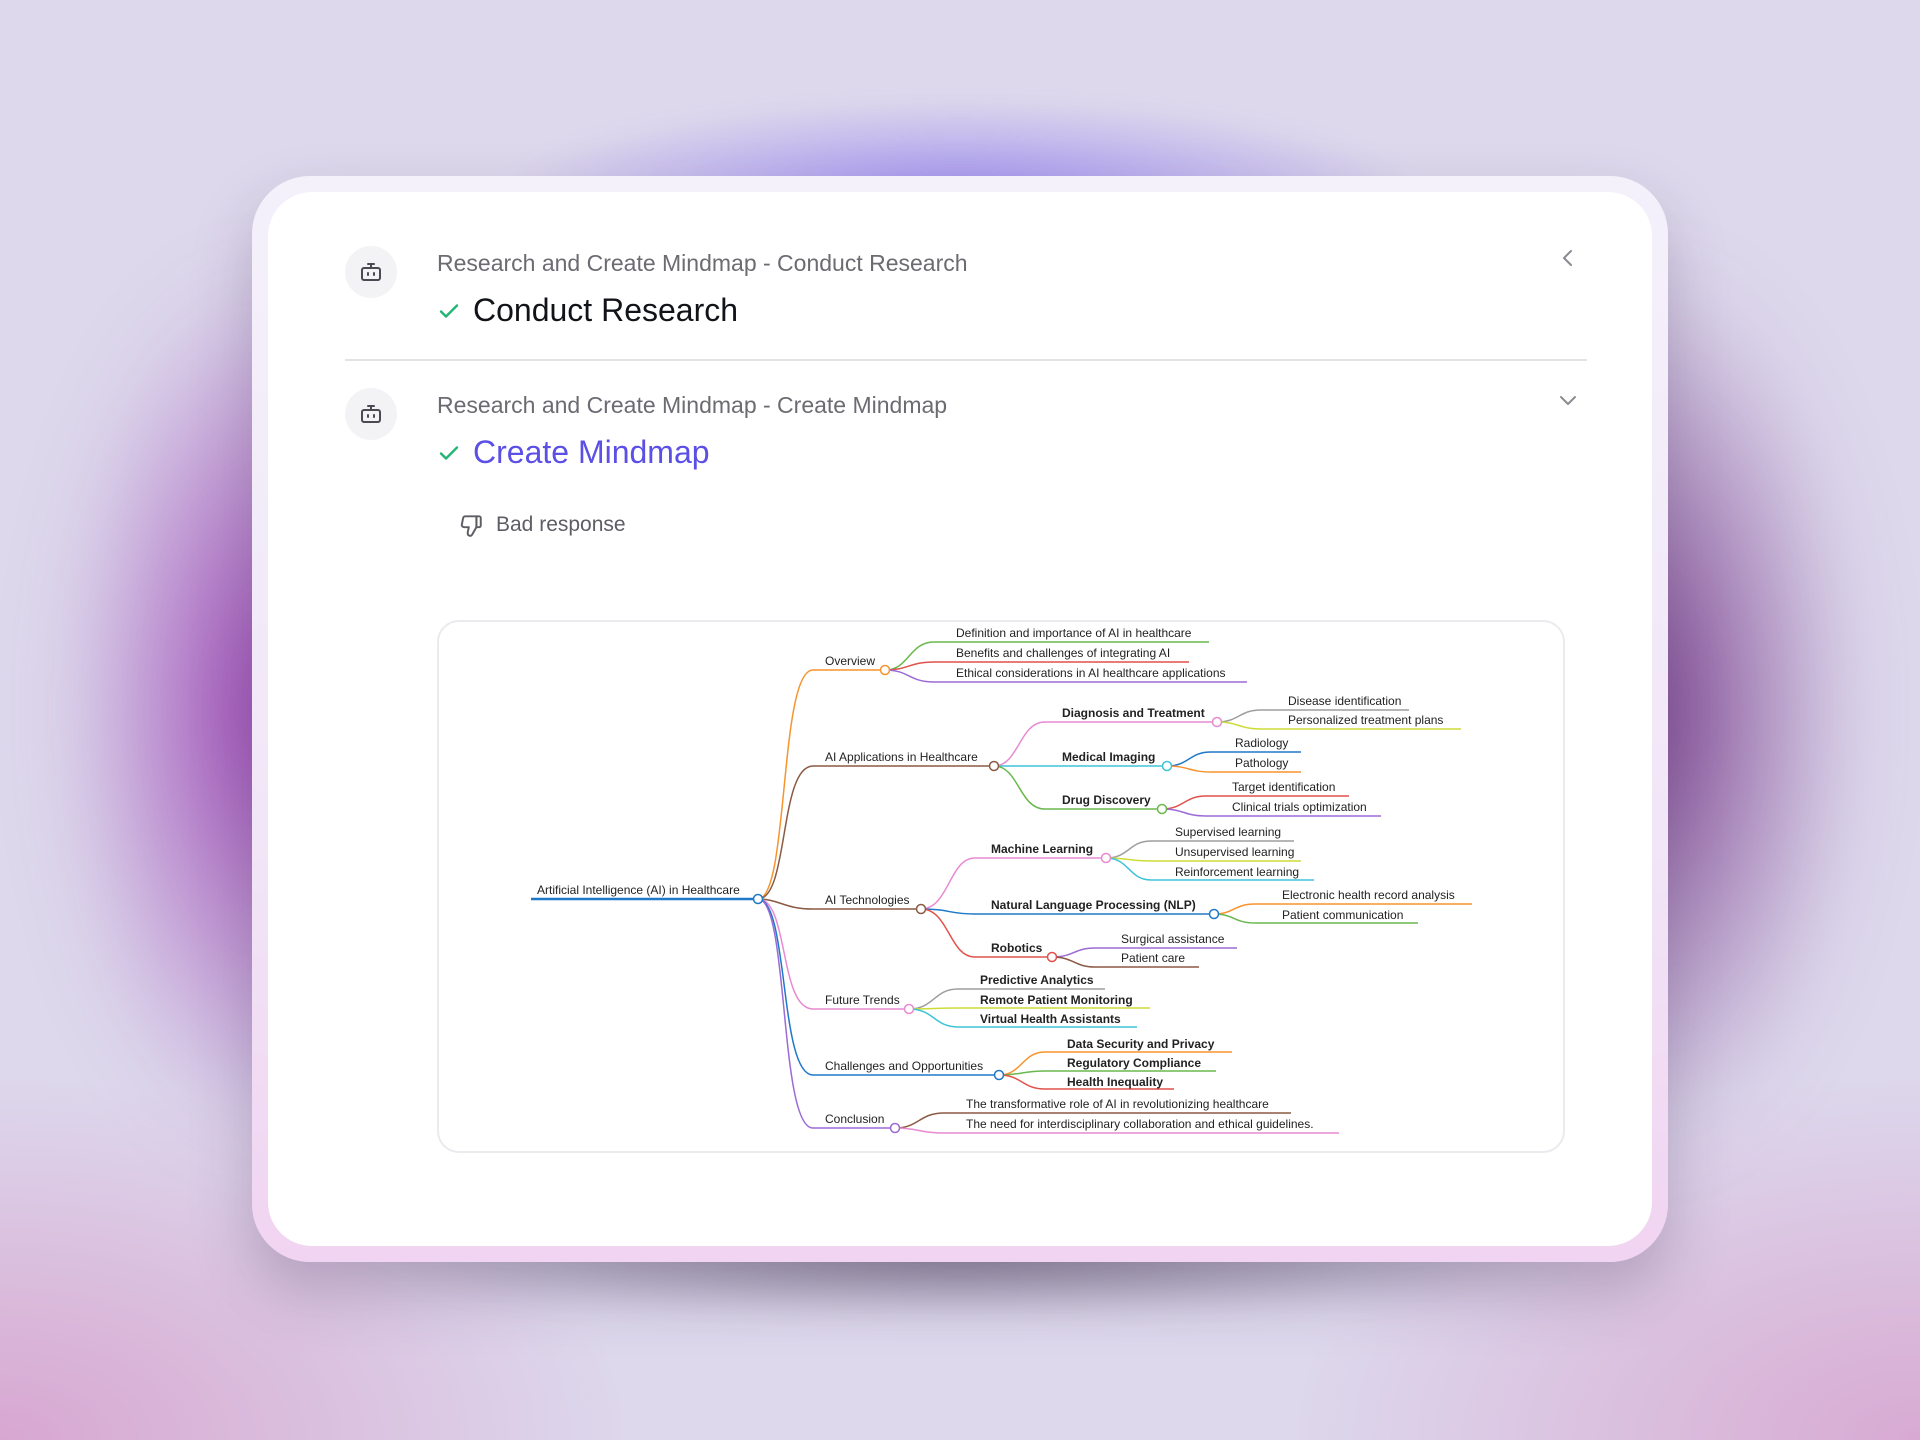  What do you see at coordinates (1261, 743) in the screenshot?
I see `mindmap-leaf-label: Radiology` at bounding box center [1261, 743].